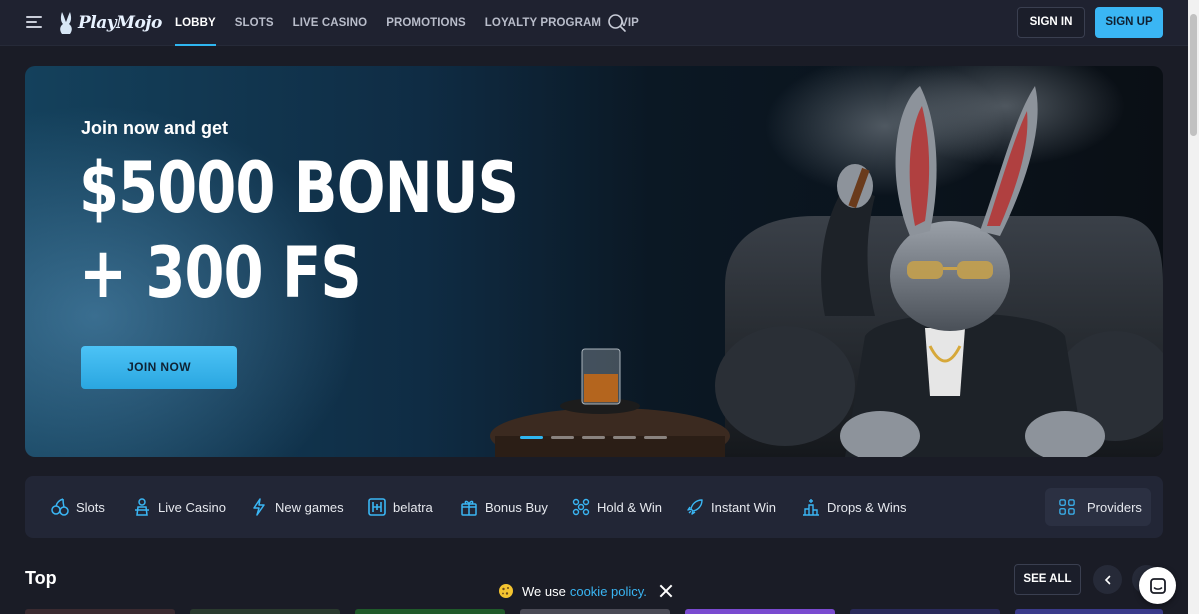 This screenshot has width=1199, height=614. I want to click on category-belatra: belatra, so click(400, 507).